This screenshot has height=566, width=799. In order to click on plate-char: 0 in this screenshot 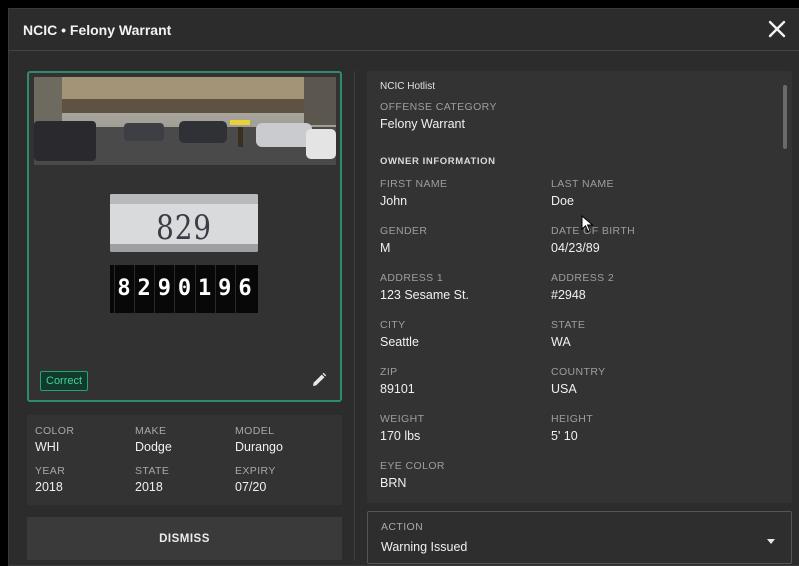, I will do `click(183, 289)`.